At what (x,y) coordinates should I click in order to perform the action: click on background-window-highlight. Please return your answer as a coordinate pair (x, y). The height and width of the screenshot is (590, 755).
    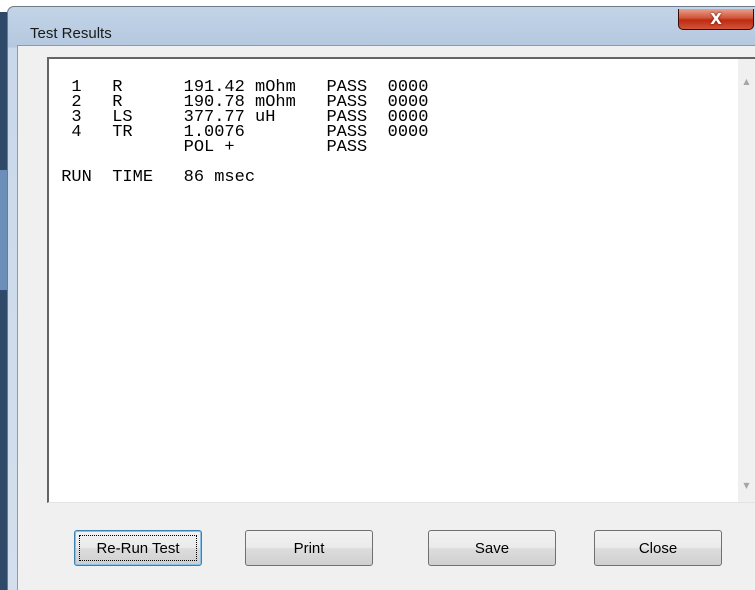
    Looking at the image, I should click on (3, 230).